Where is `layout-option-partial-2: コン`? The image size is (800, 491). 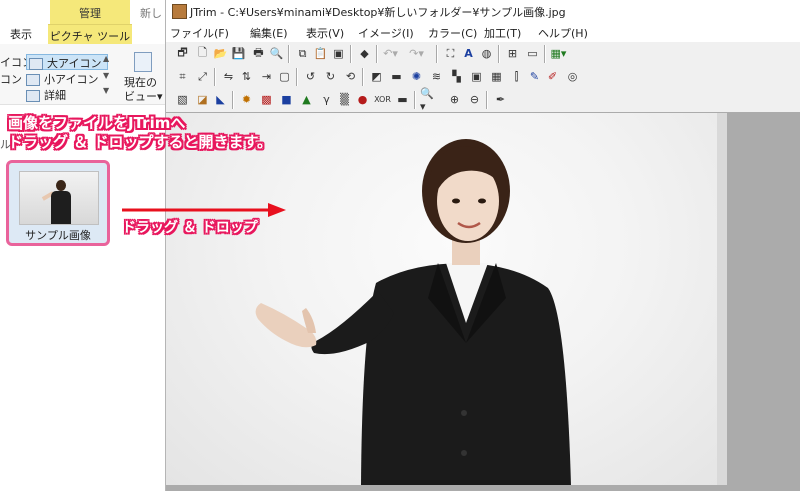
layout-option-partial-2: コン is located at coordinates (11, 79).